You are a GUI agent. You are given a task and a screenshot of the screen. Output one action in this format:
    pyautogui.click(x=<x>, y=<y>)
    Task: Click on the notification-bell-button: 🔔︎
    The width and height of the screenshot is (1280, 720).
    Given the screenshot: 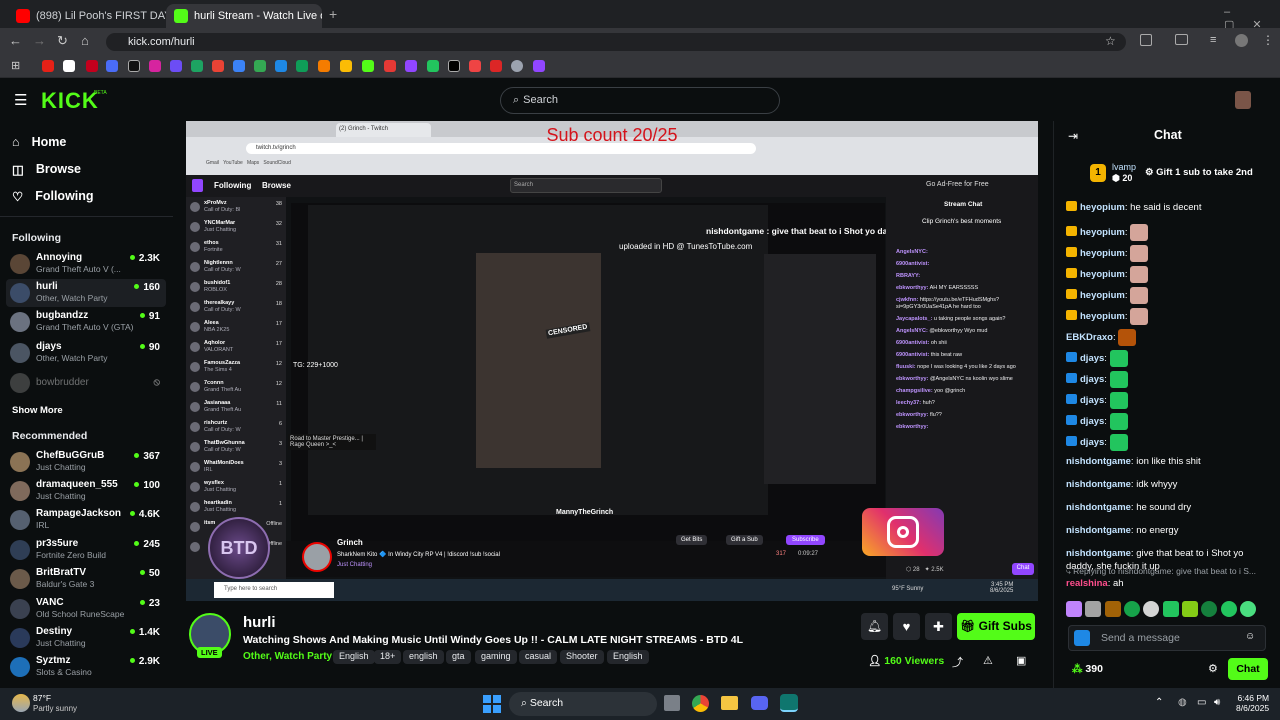 What is the action you would take?
    pyautogui.click(x=874, y=626)
    